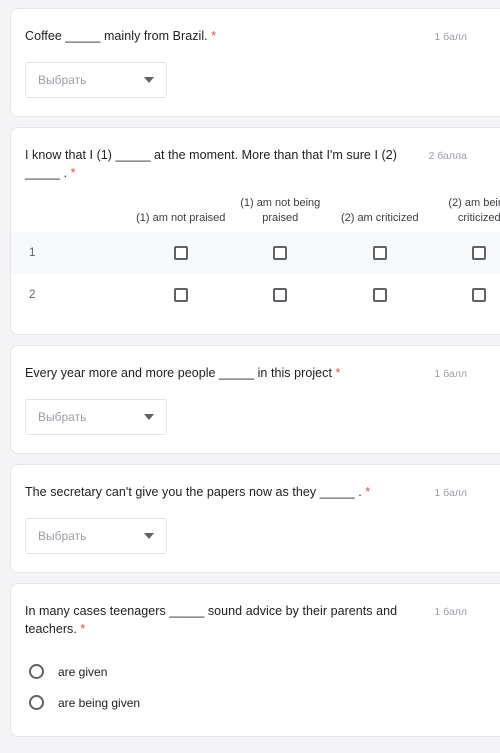 This screenshot has width=500, height=753. I want to click on radio-option-label: are being given, so click(99, 702).